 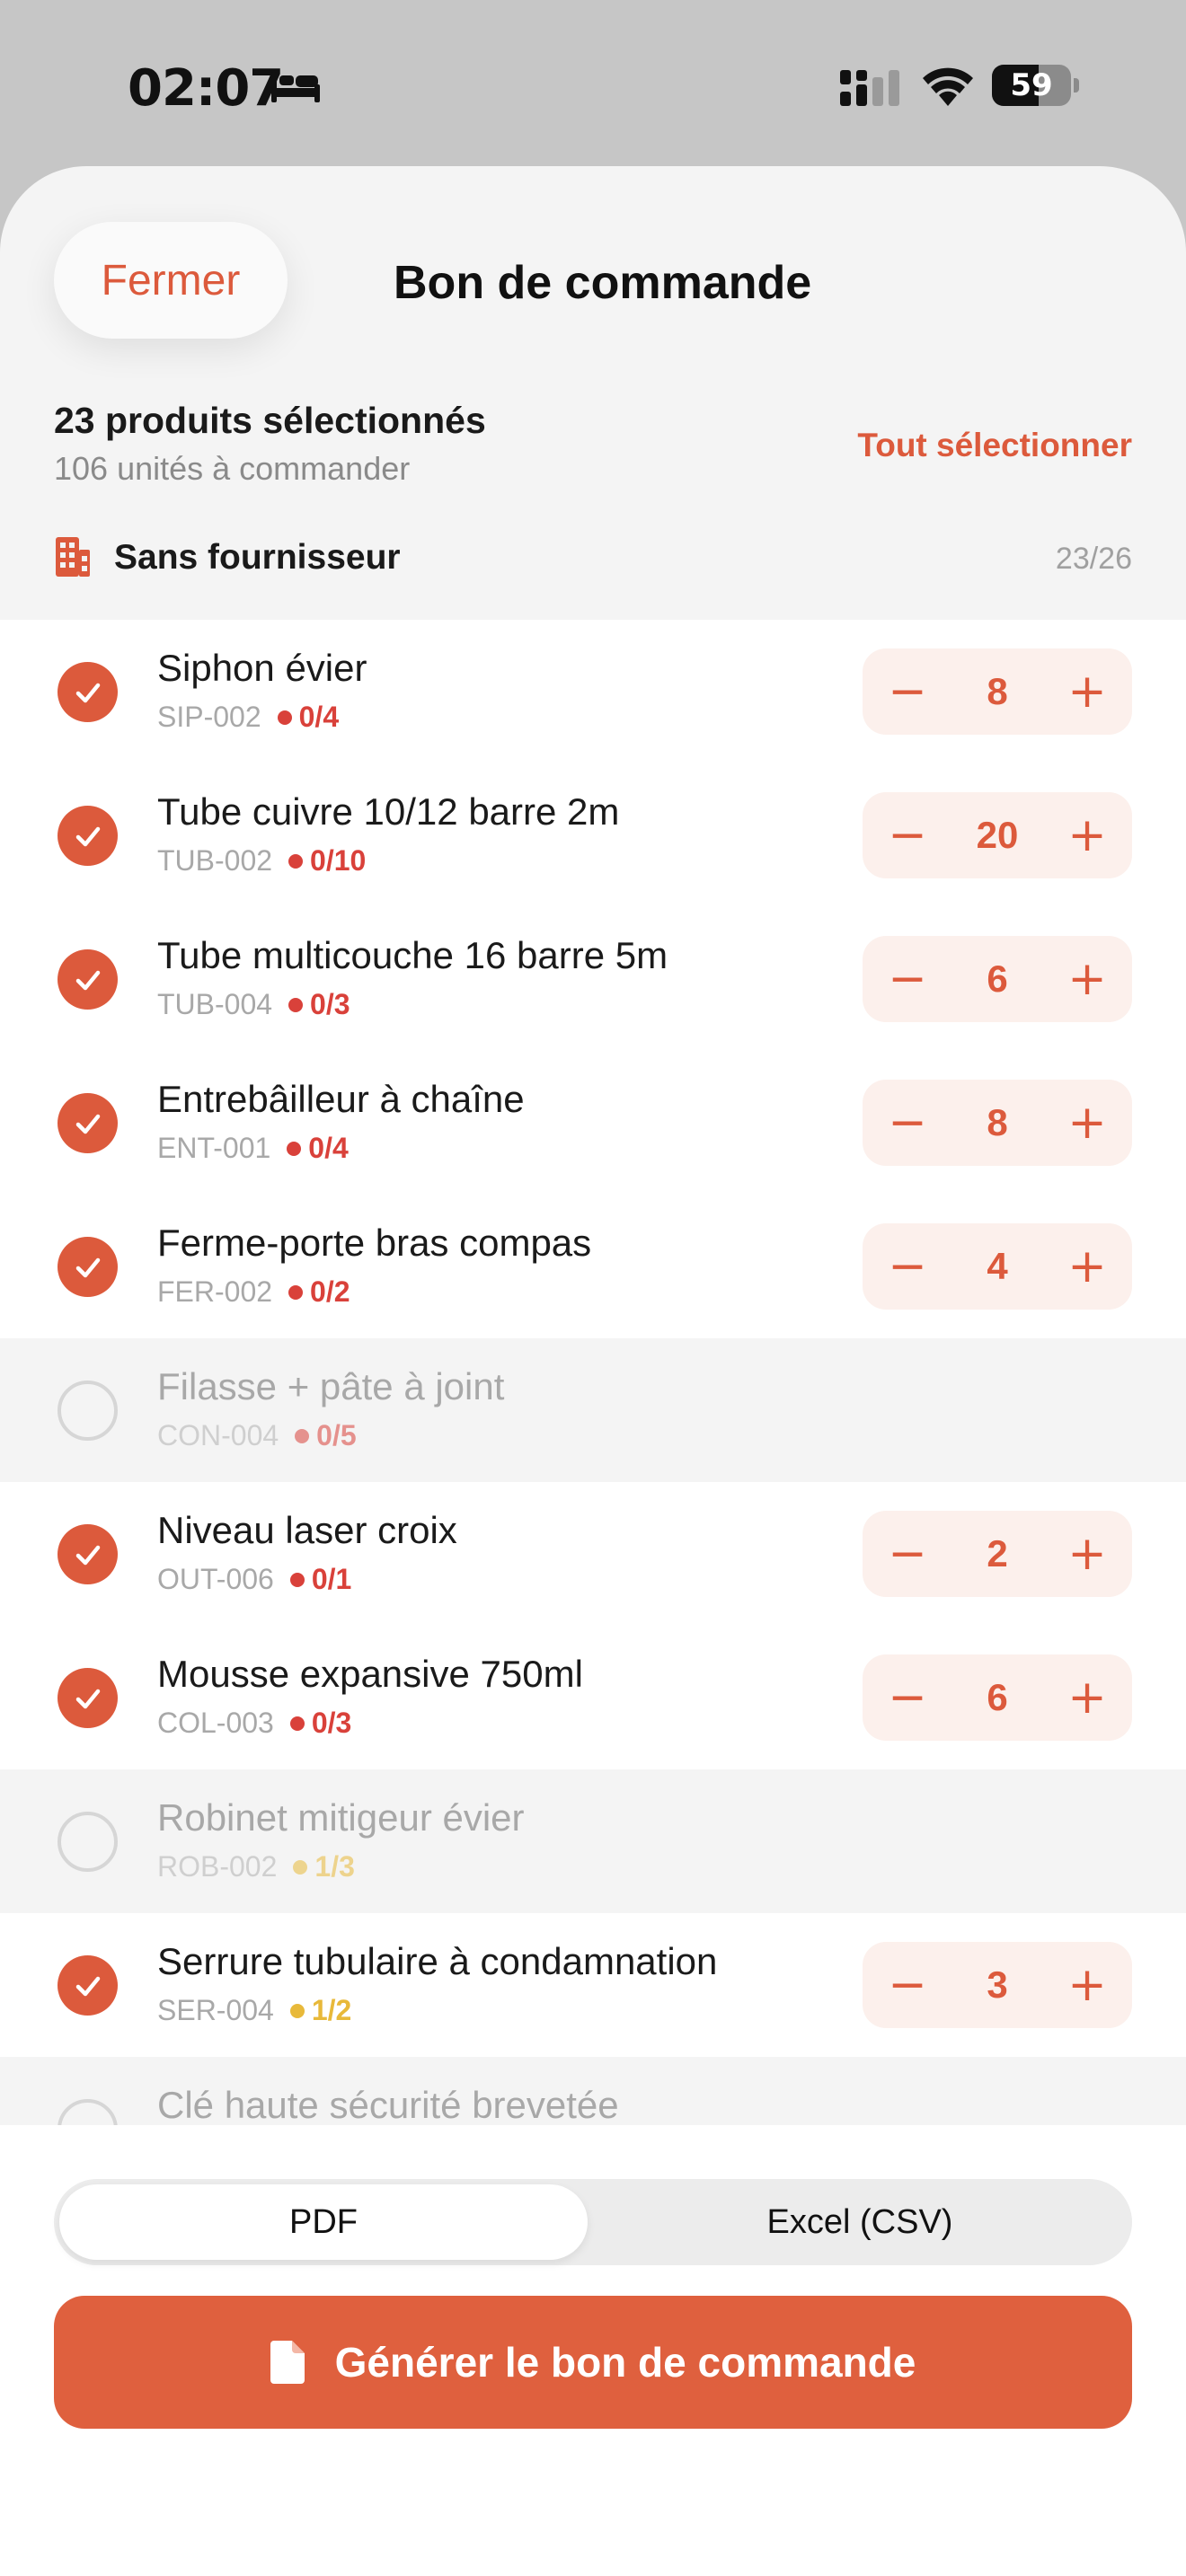 I want to click on stock-level: 1/2, so click(x=331, y=2010).